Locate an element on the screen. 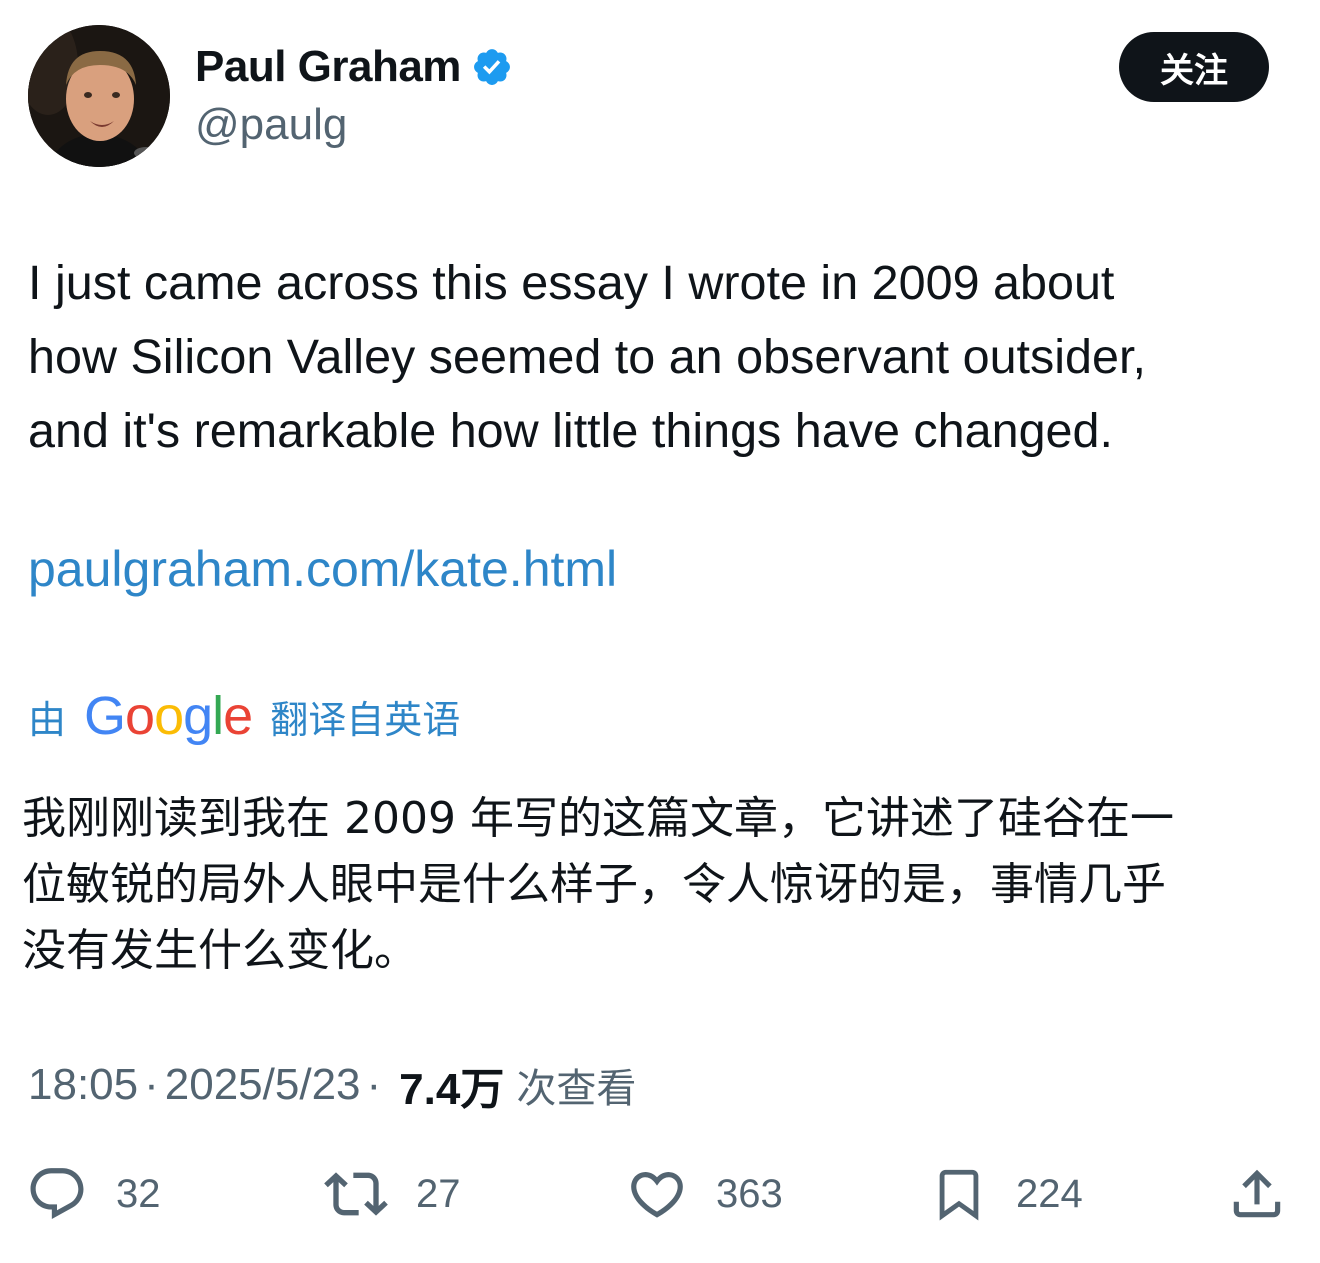  google-logo: Google is located at coordinates (168, 716).